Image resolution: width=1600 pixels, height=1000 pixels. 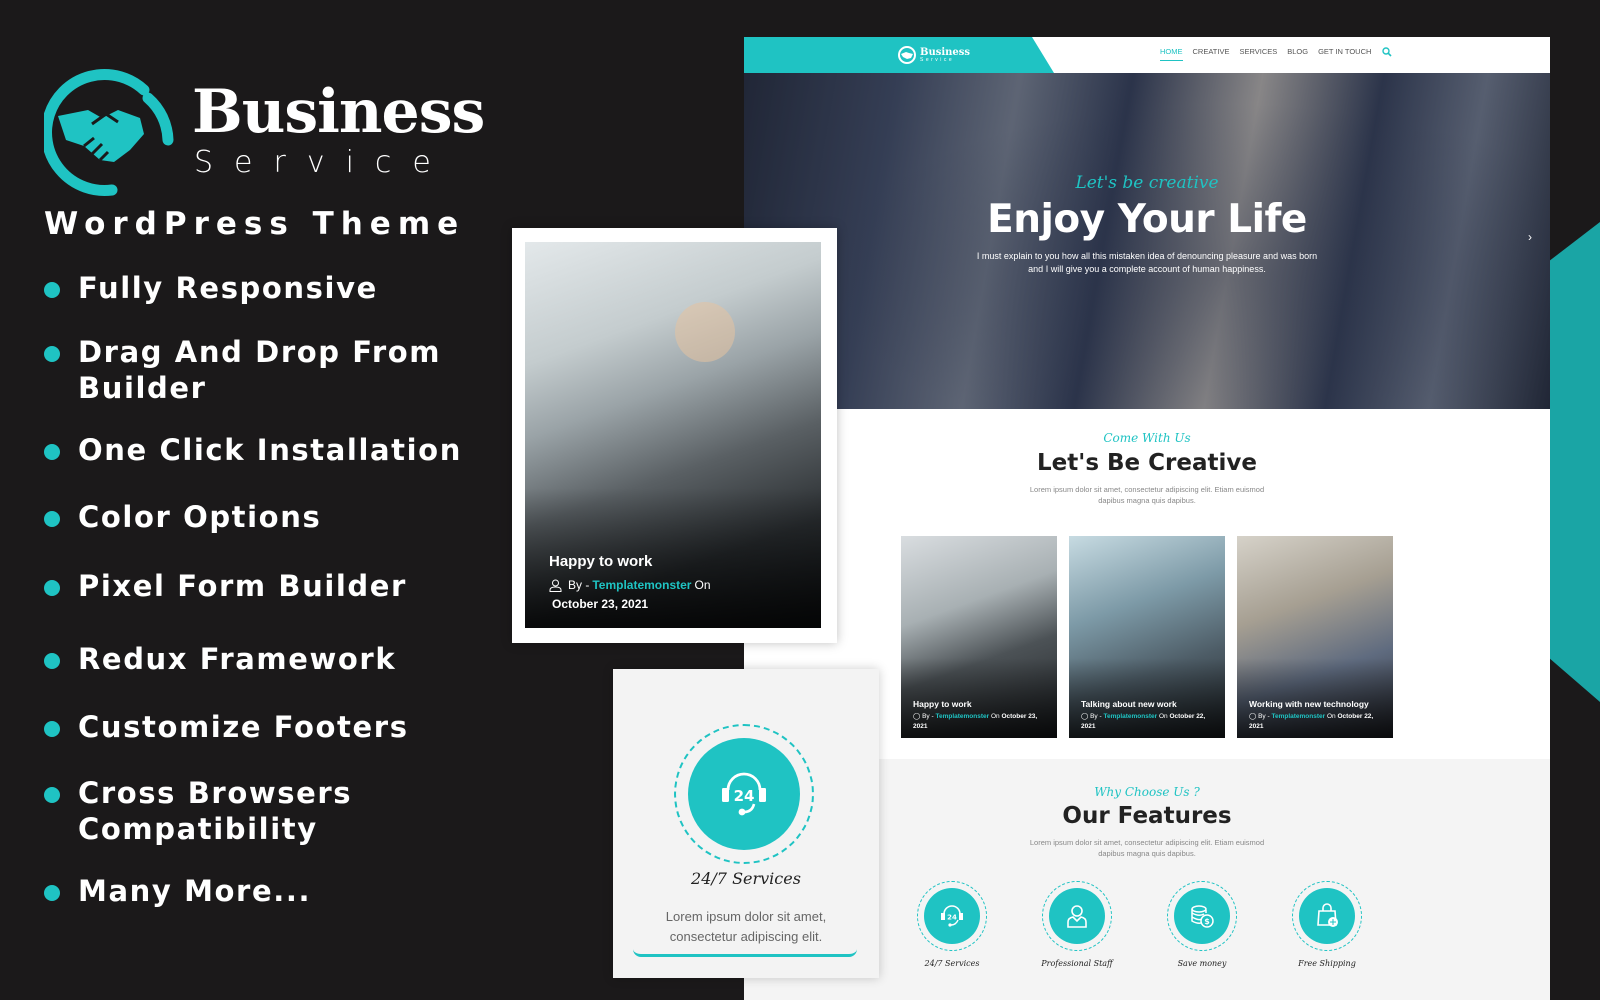 I want to click on post-title: Working with new technology, so click(x=1317, y=704).